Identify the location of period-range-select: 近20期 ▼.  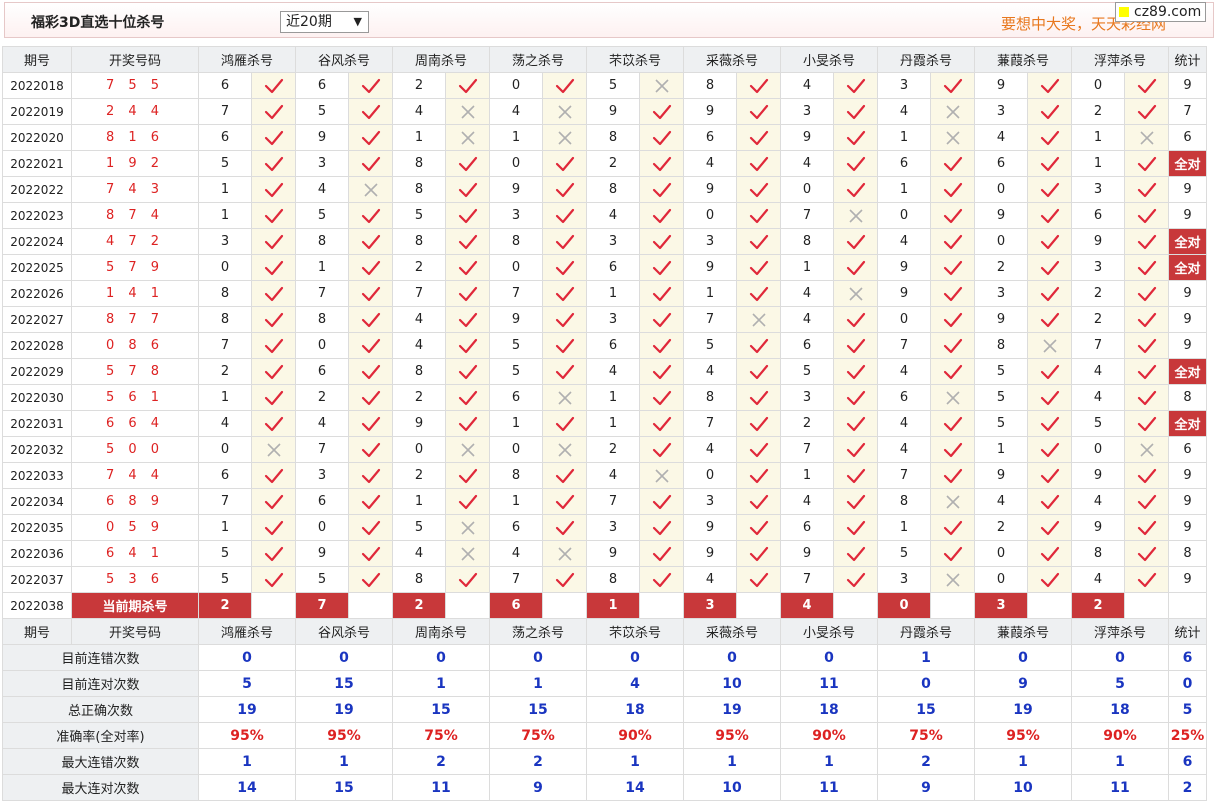
(324, 22).